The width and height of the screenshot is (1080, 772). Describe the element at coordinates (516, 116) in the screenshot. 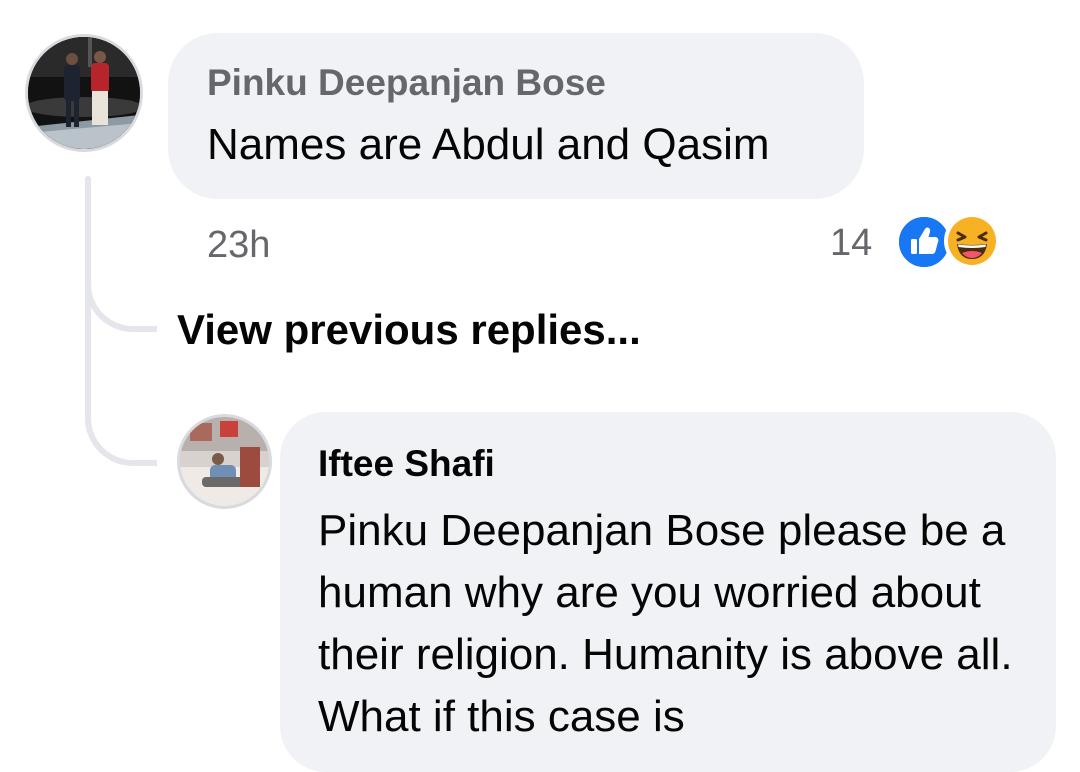

I see `comment-bubble` at that location.